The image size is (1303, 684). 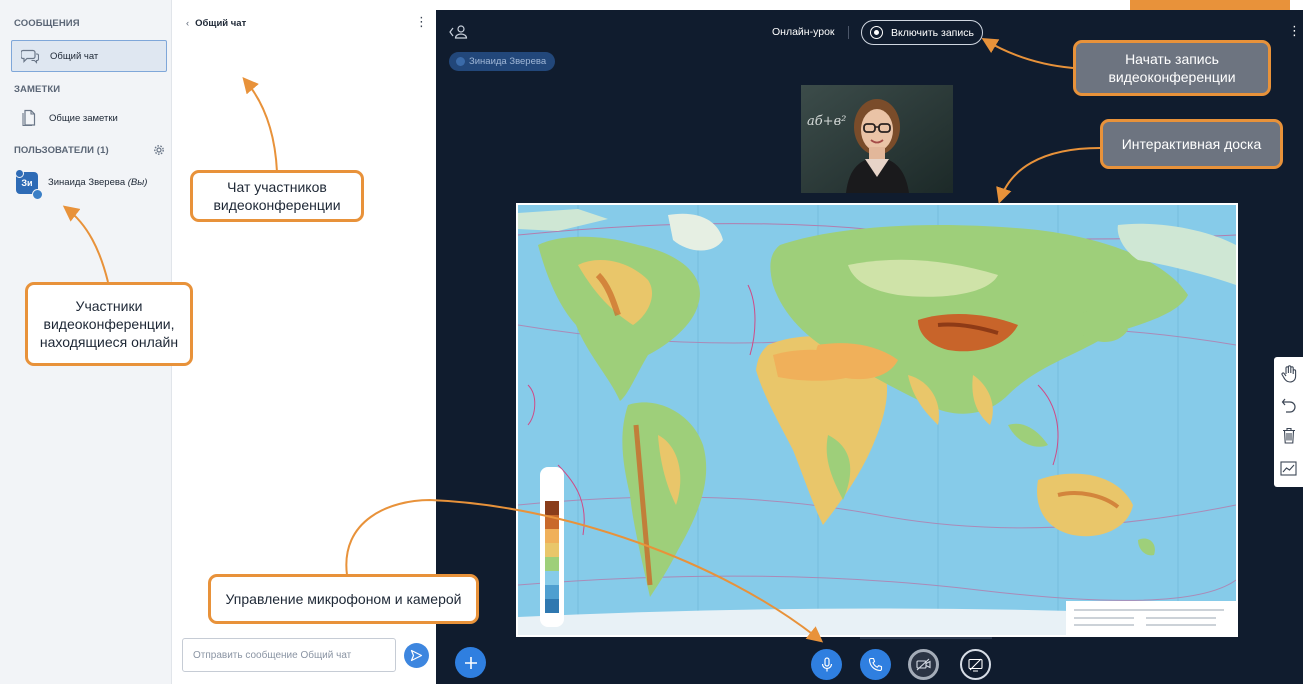 I want to click on presenter-badge, so click(x=19, y=173).